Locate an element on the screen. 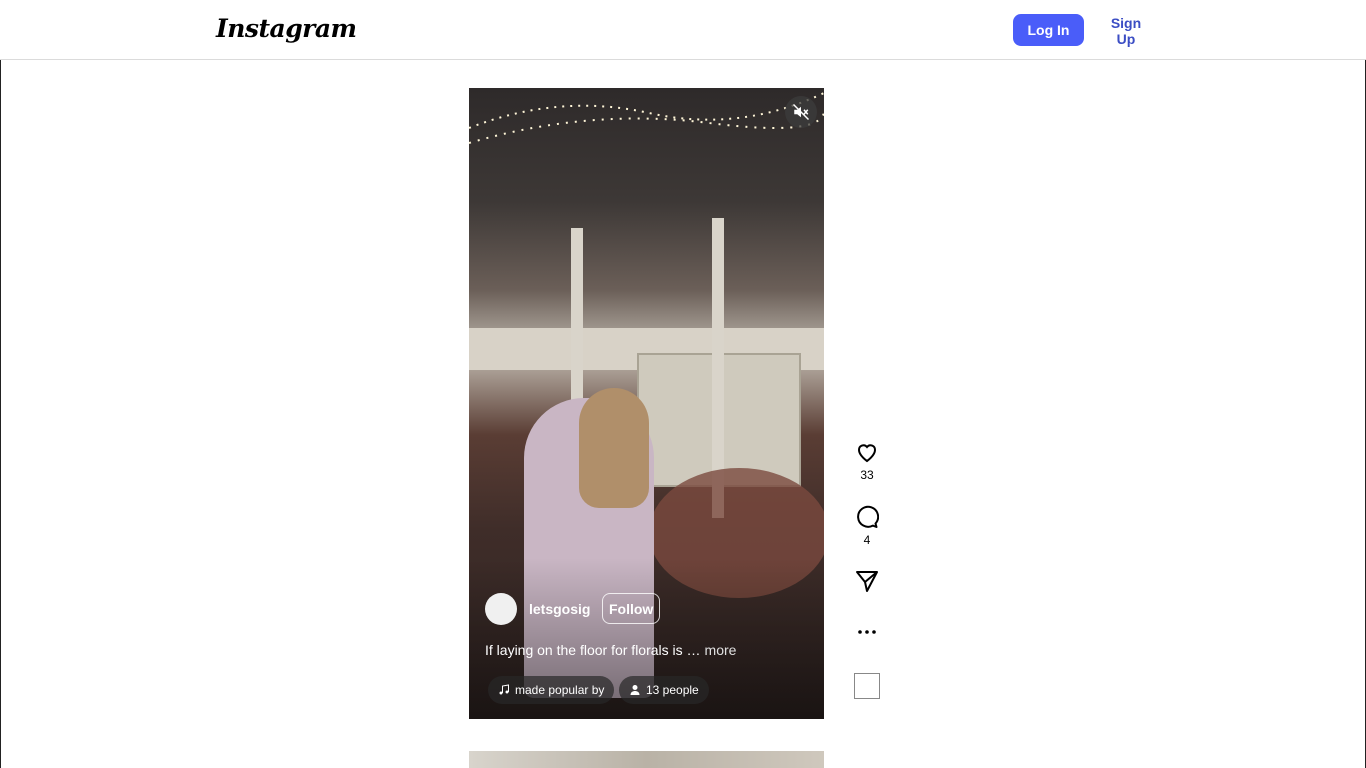  share-action is located at coordinates (867, 581).